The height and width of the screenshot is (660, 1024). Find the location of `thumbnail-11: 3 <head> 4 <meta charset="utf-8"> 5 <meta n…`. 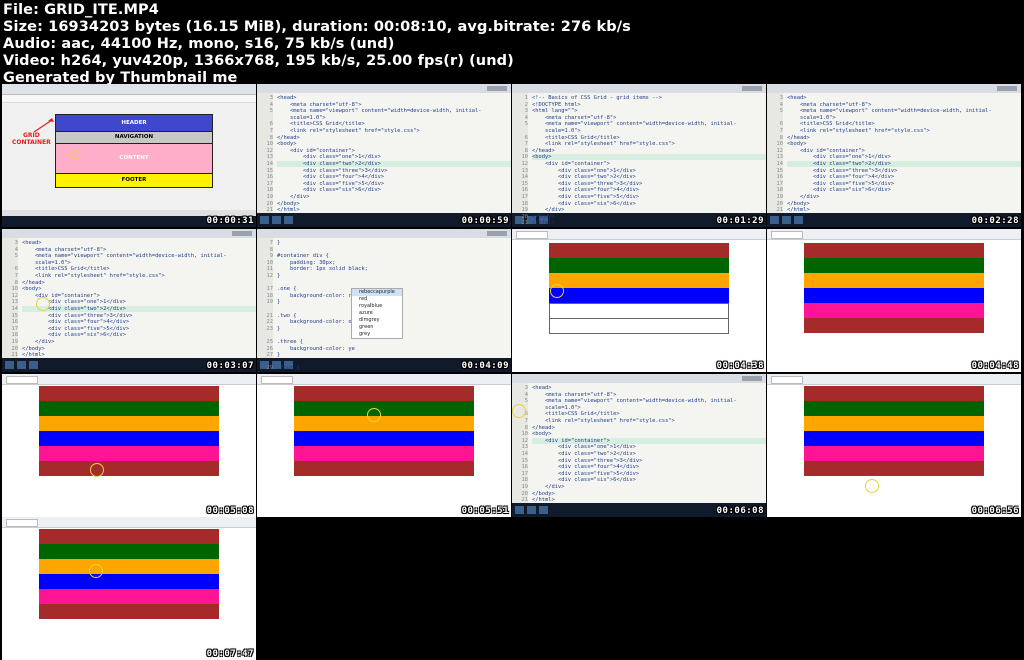

thumbnail-11: 3 <head> 4 <meta charset="utf-8"> 5 <meta n… is located at coordinates (639, 445).